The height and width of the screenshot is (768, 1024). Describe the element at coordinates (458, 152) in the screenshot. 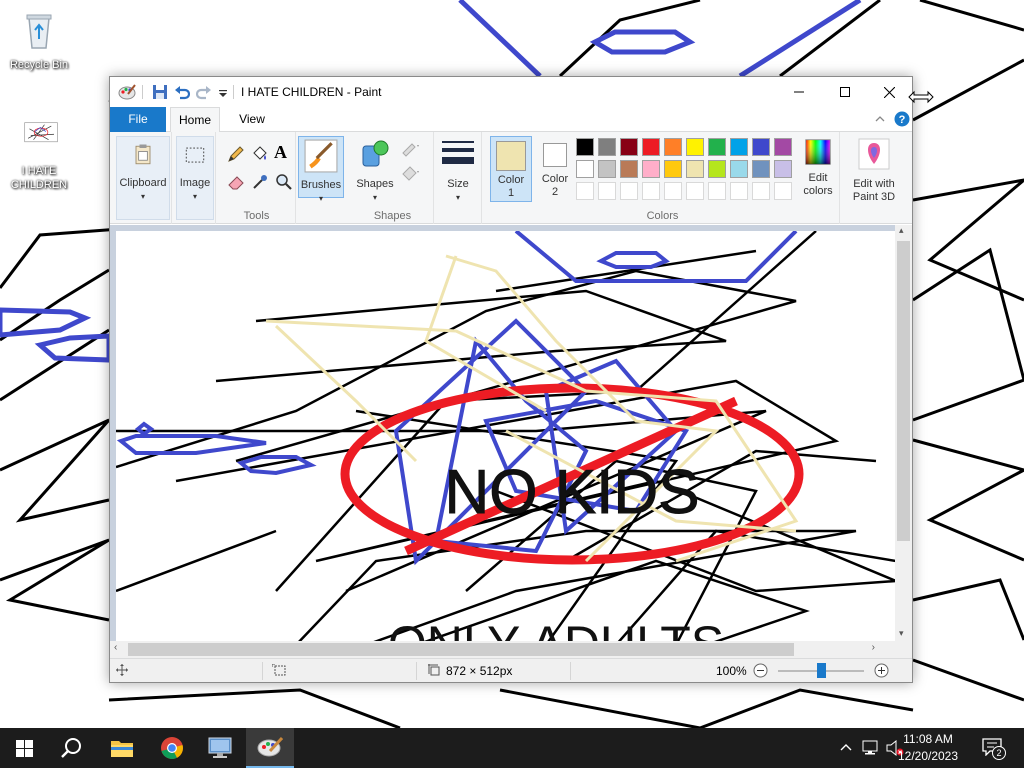

I see `line-size-icon` at that location.